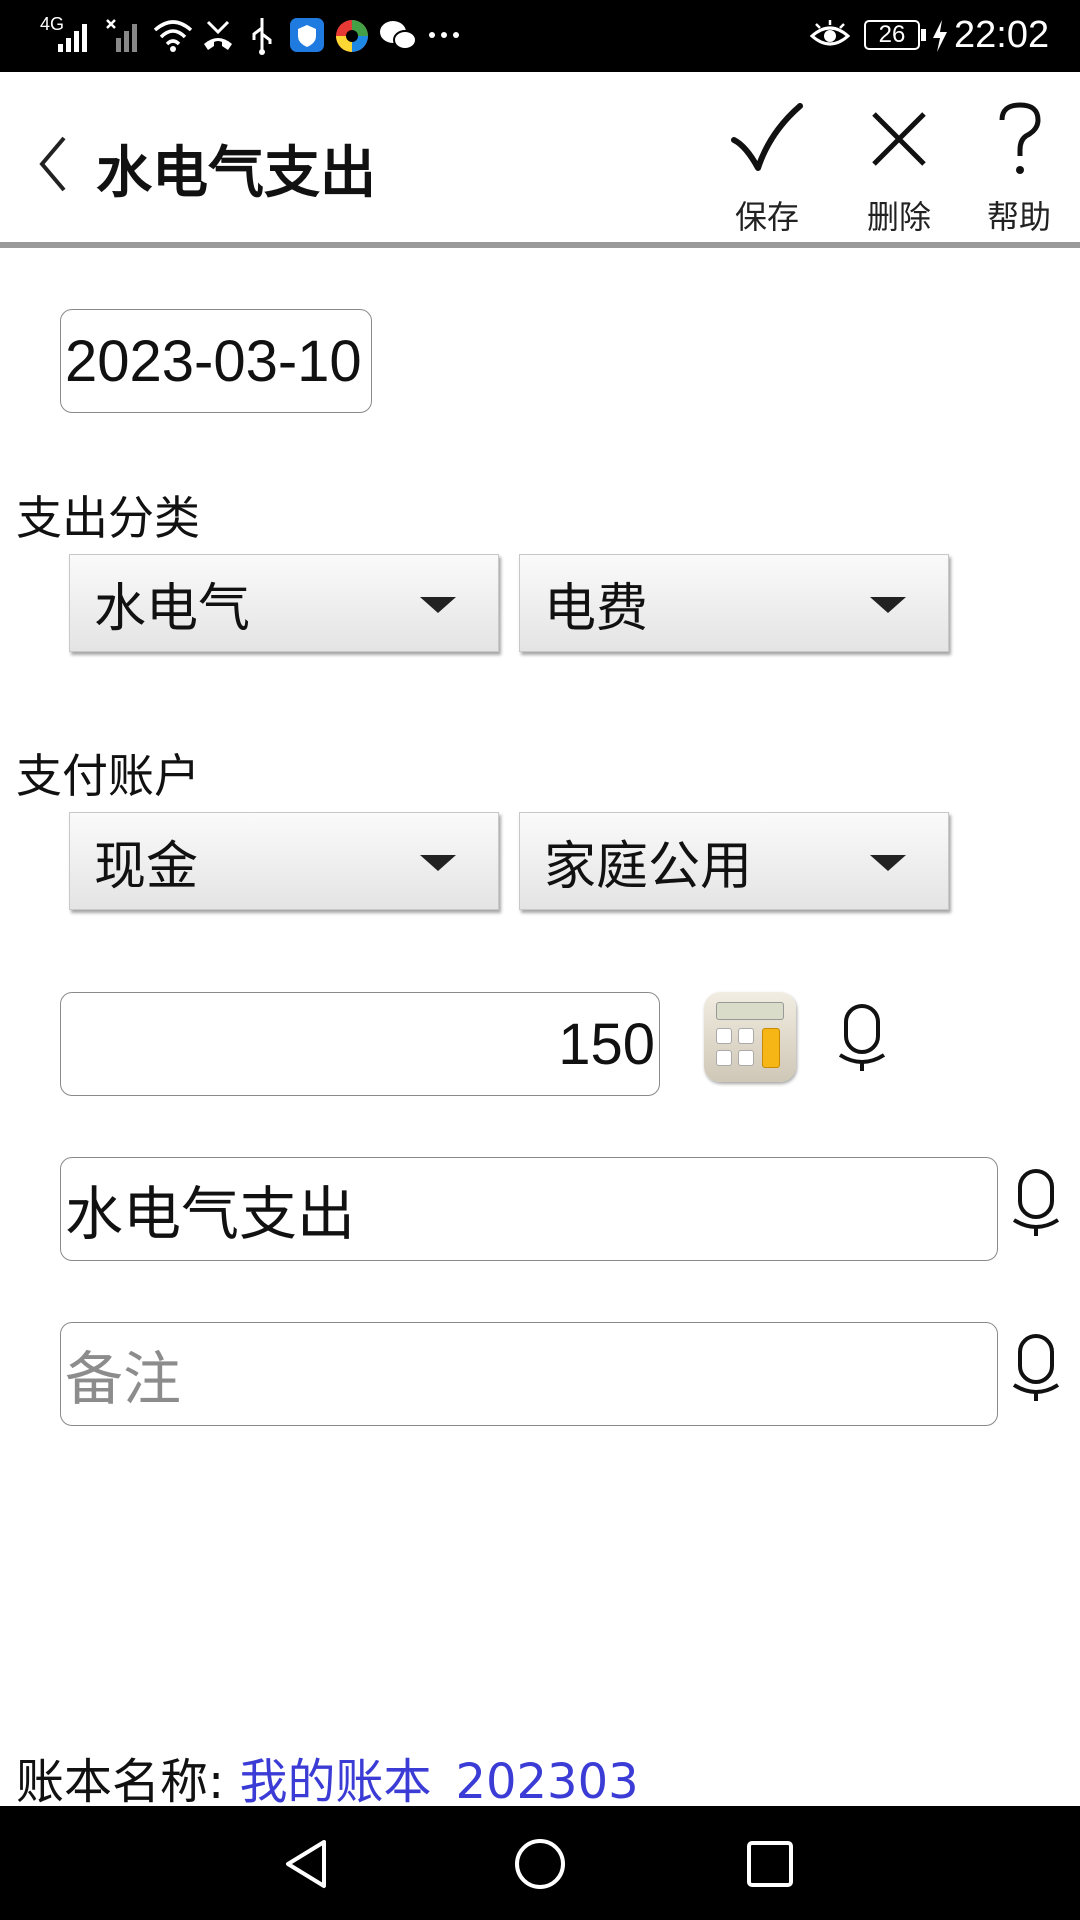 The width and height of the screenshot is (1080, 1920). Describe the element at coordinates (898, 217) in the screenshot. I see `delete-label: 删除` at that location.